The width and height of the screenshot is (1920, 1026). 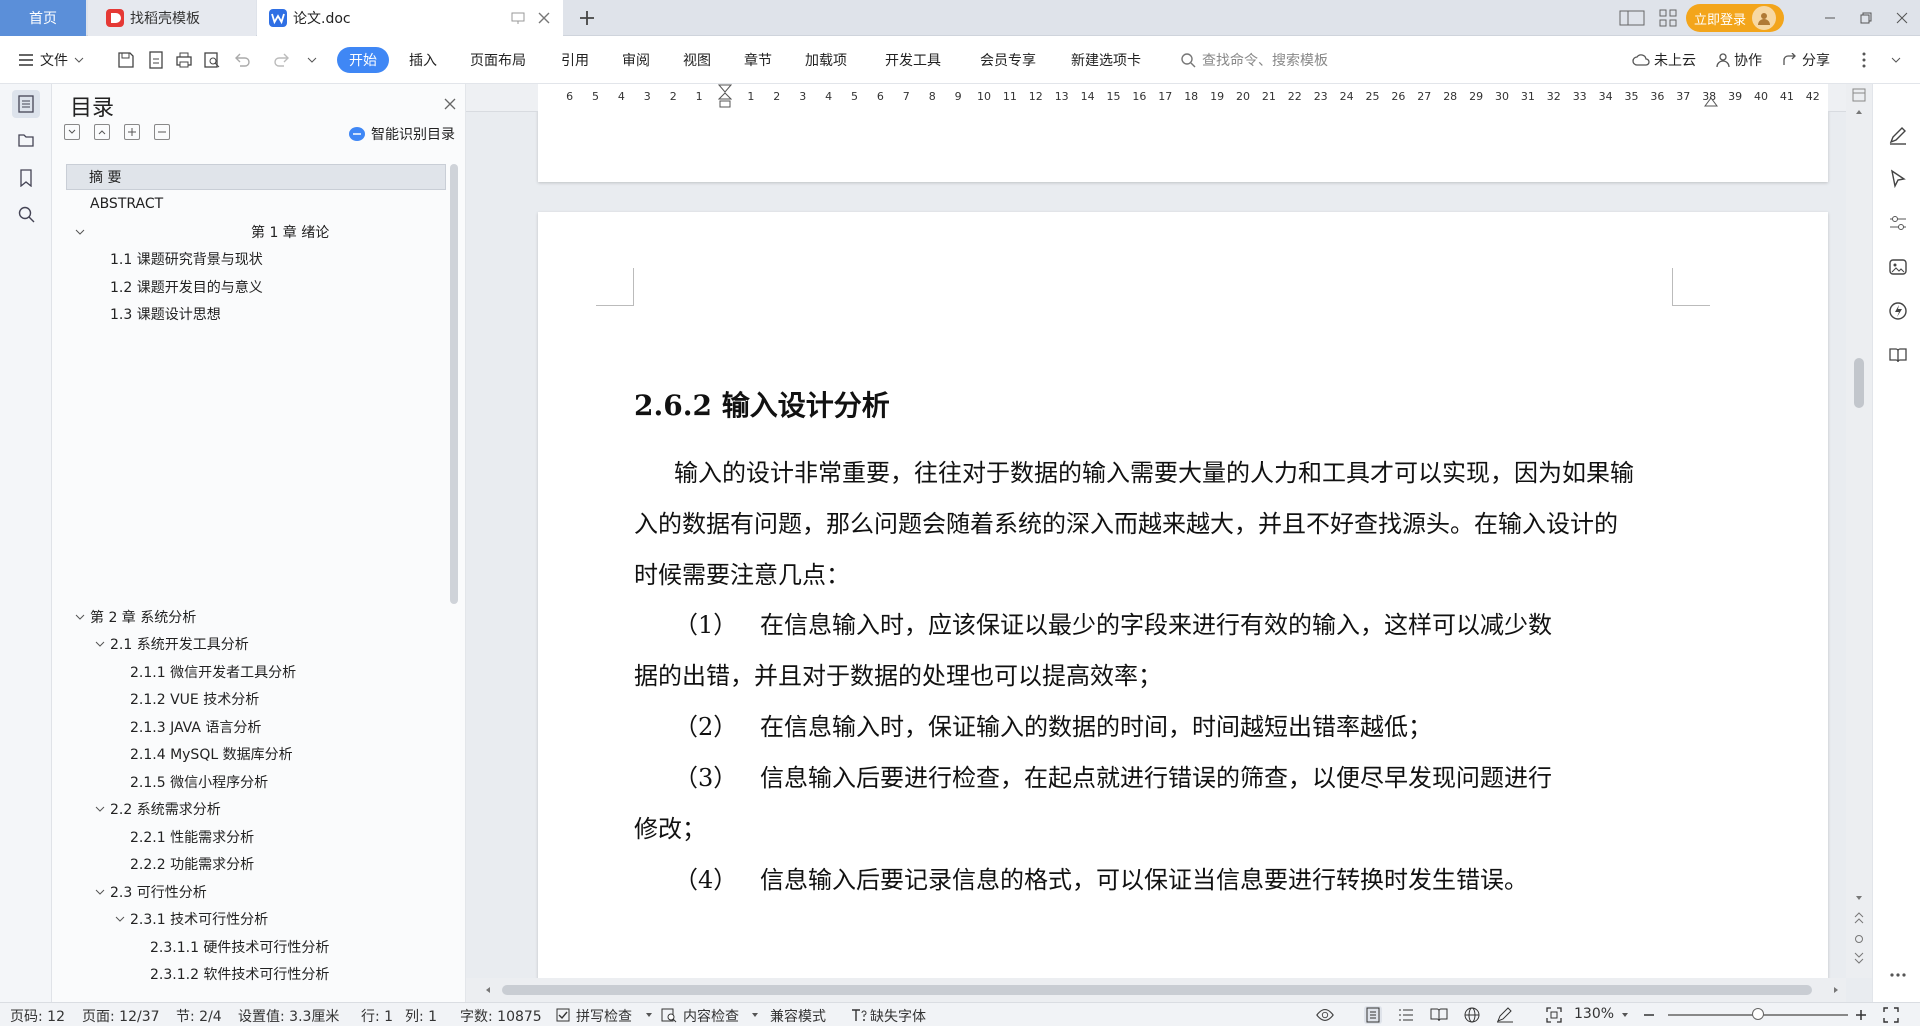 What do you see at coordinates (256, 287) in the screenshot?
I see `toc-item: 1.2 课题开发目的与意义` at bounding box center [256, 287].